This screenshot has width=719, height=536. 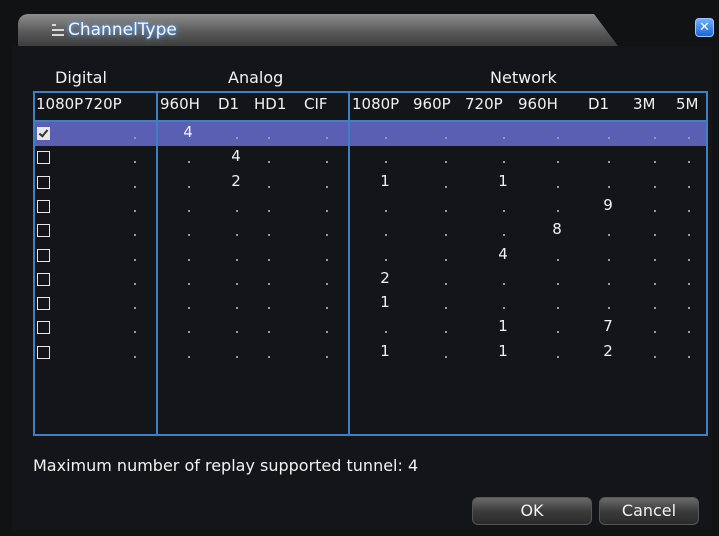 What do you see at coordinates (608, 205) in the screenshot?
I see `cell-value: 9` at bounding box center [608, 205].